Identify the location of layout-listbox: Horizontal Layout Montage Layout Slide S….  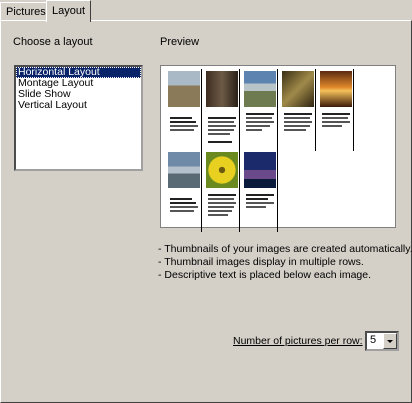
(78, 118).